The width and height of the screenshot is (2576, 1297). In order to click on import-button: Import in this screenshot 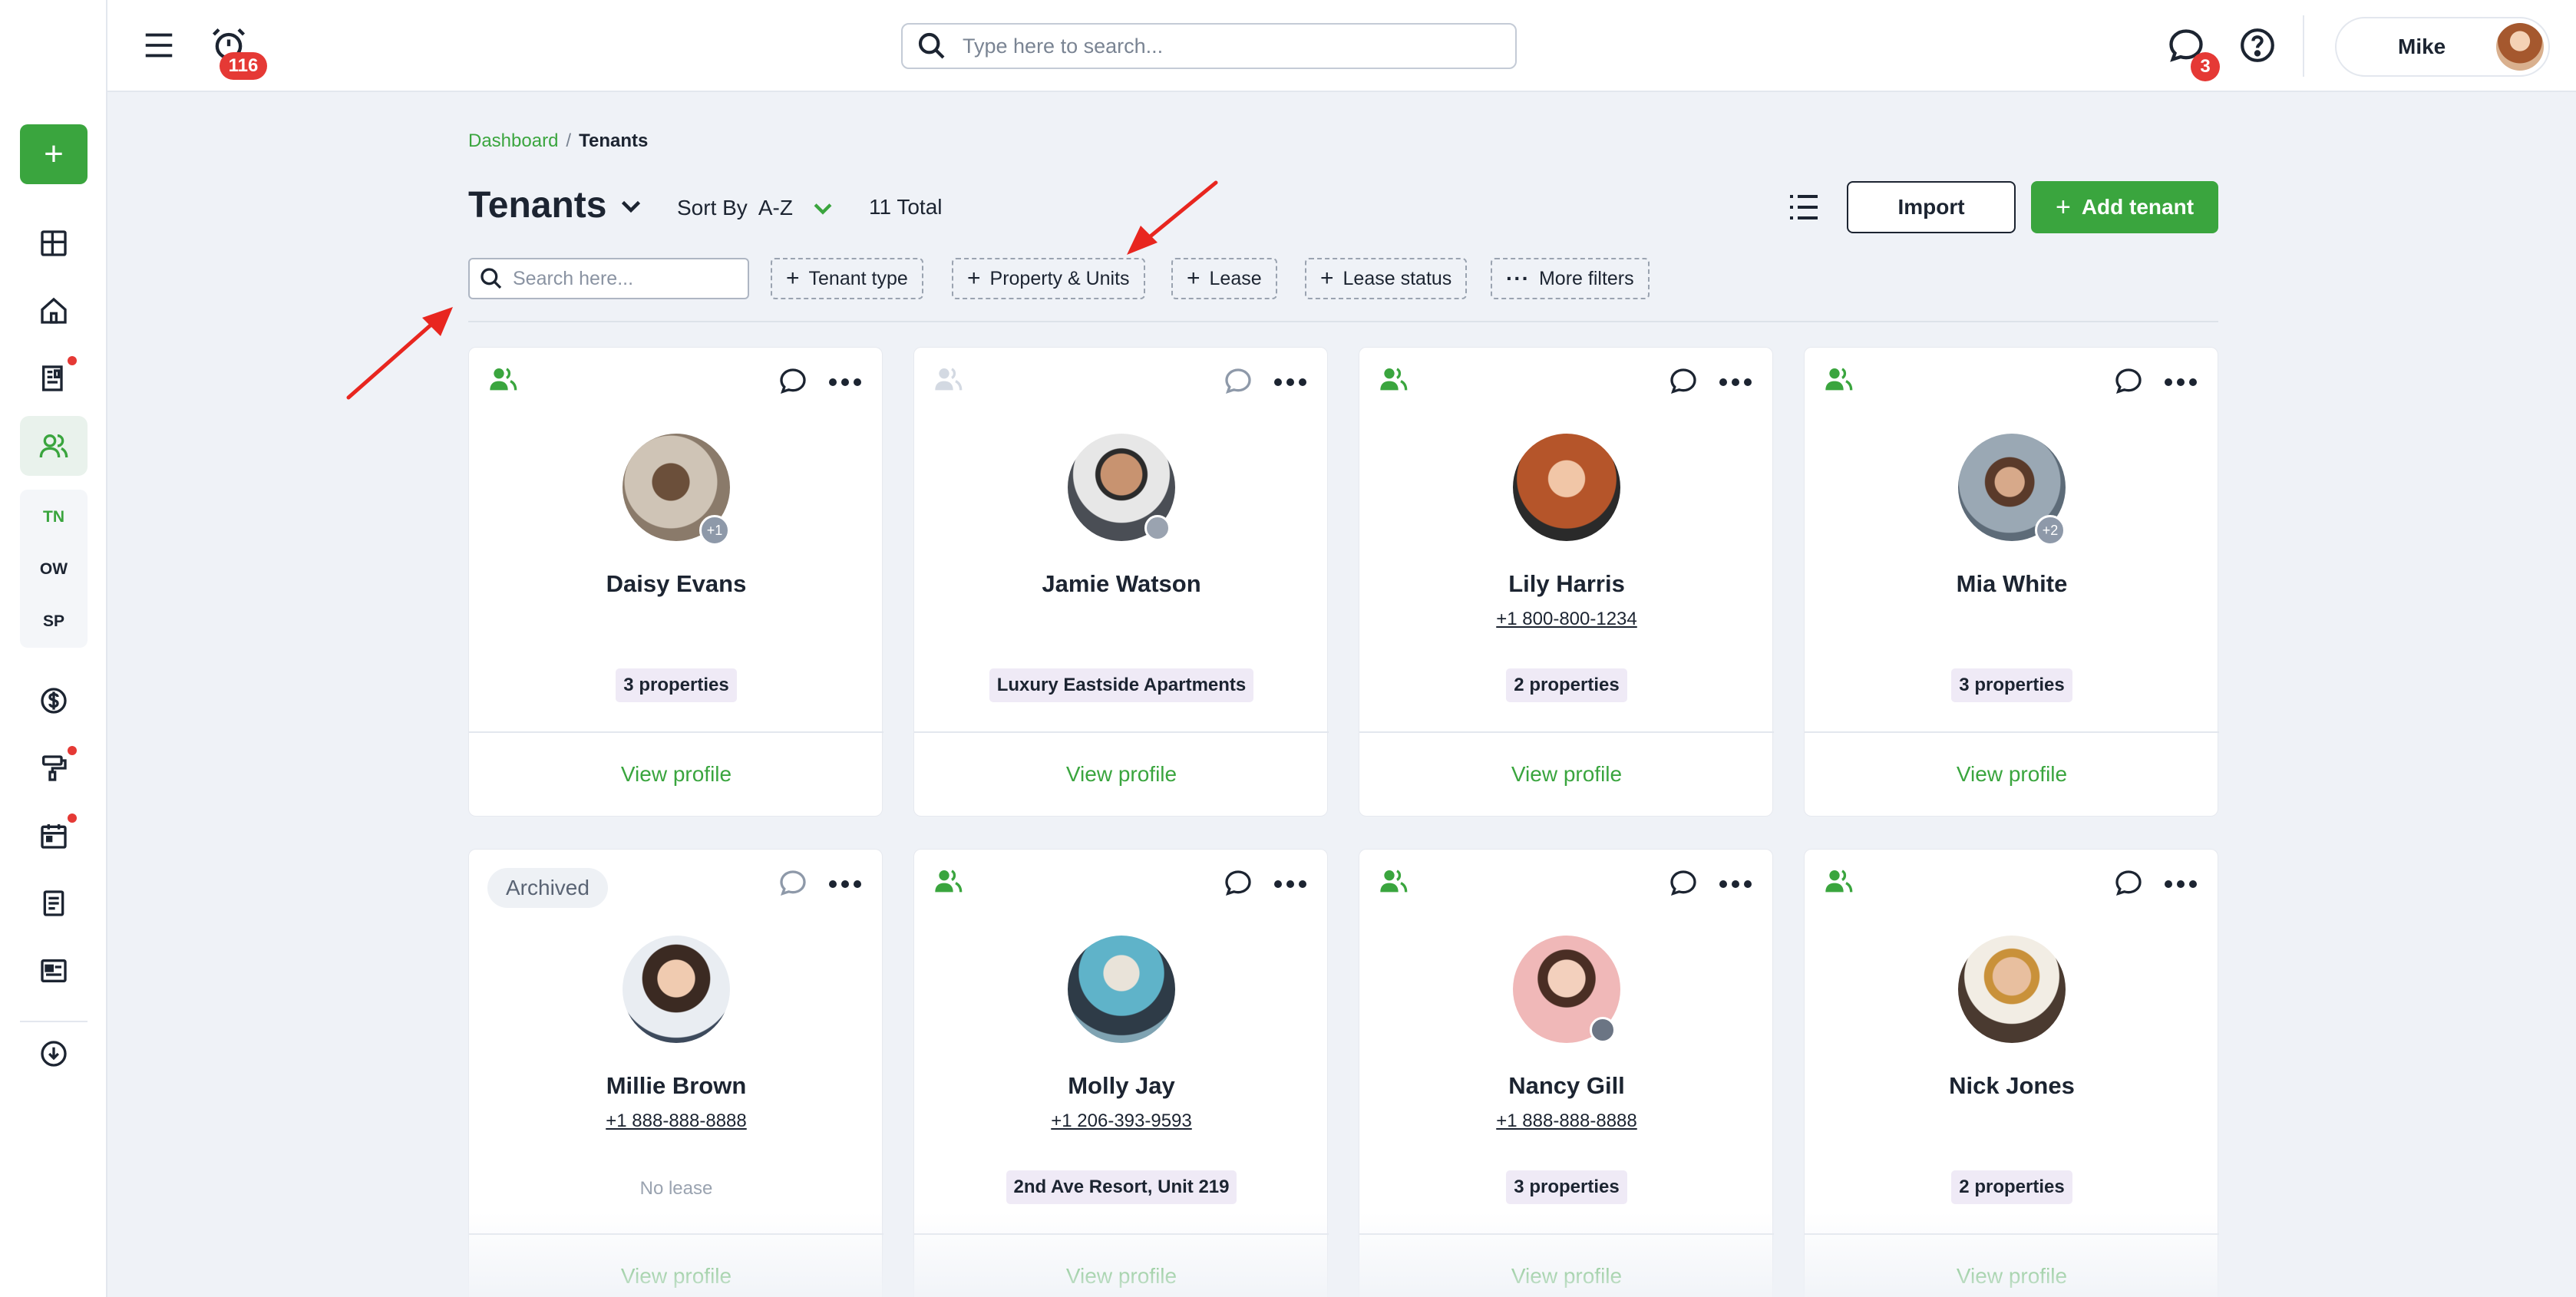, I will do `click(1931, 207)`.